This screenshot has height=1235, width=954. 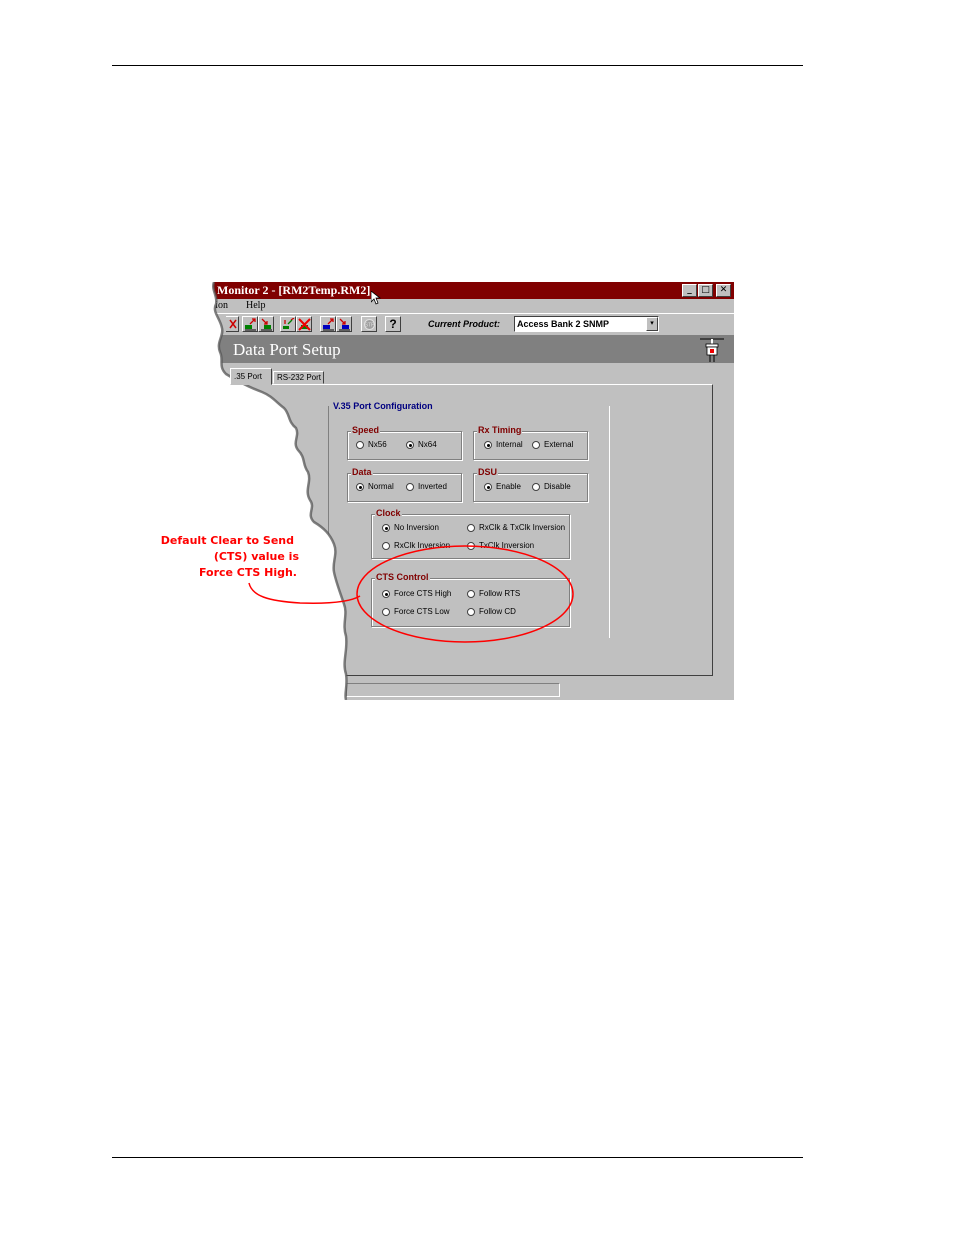 What do you see at coordinates (247, 572) in the screenshot?
I see `annotation-line-3: Force CTS High.` at bounding box center [247, 572].